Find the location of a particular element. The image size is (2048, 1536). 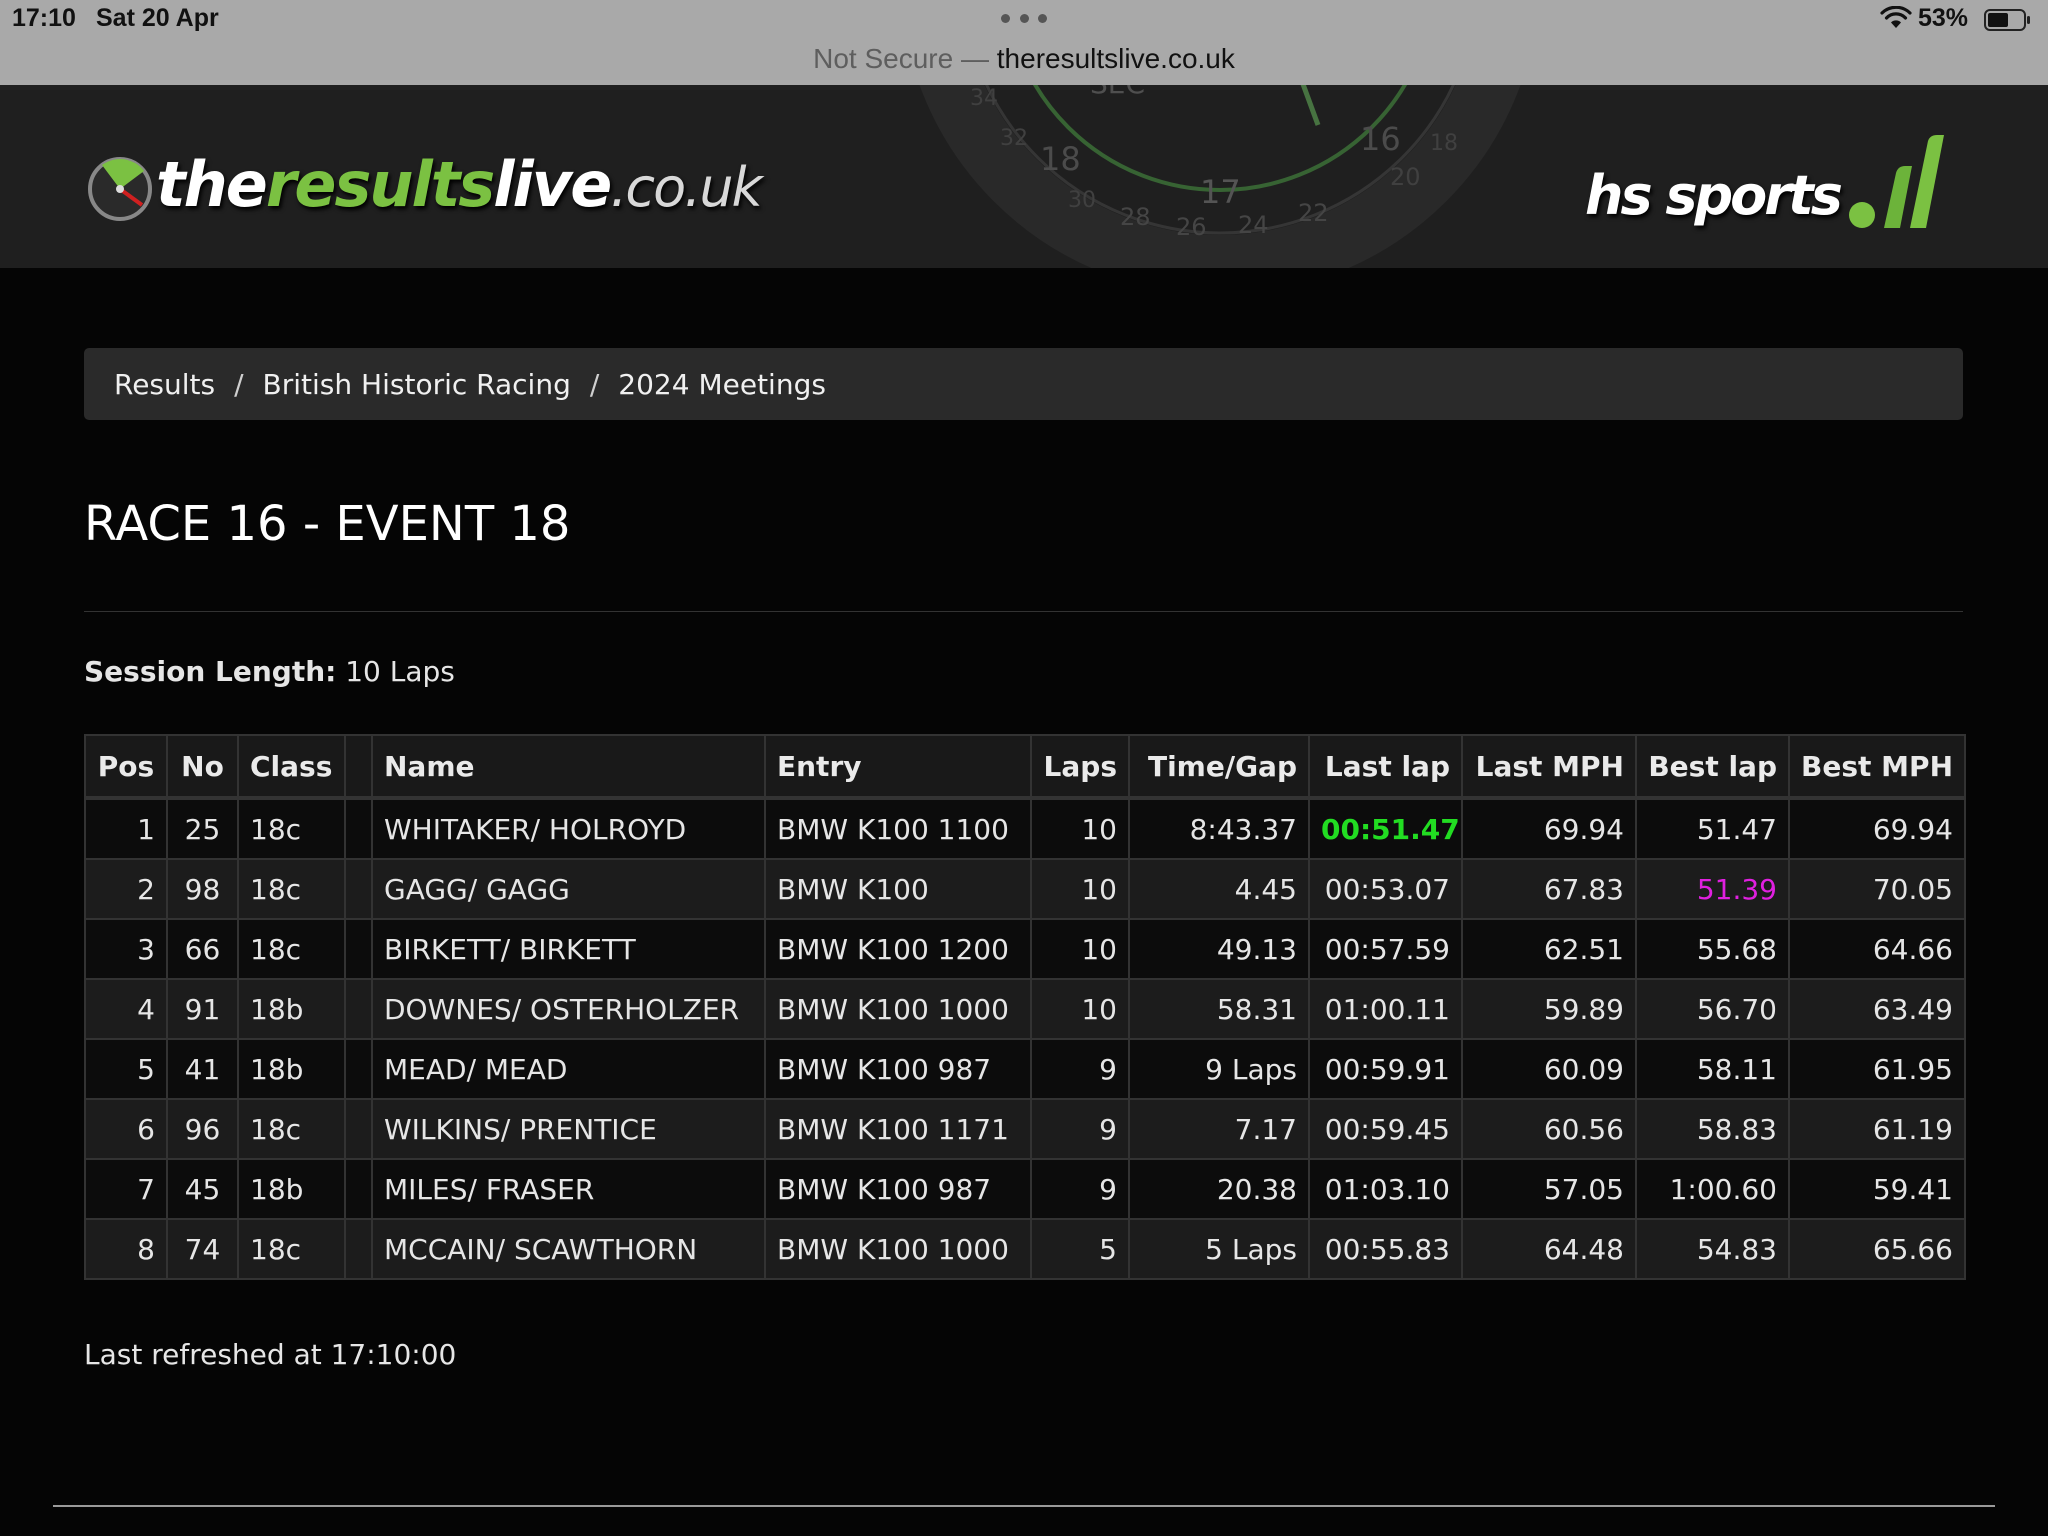

dial-num-20b: 20 is located at coordinates (1405, 177).